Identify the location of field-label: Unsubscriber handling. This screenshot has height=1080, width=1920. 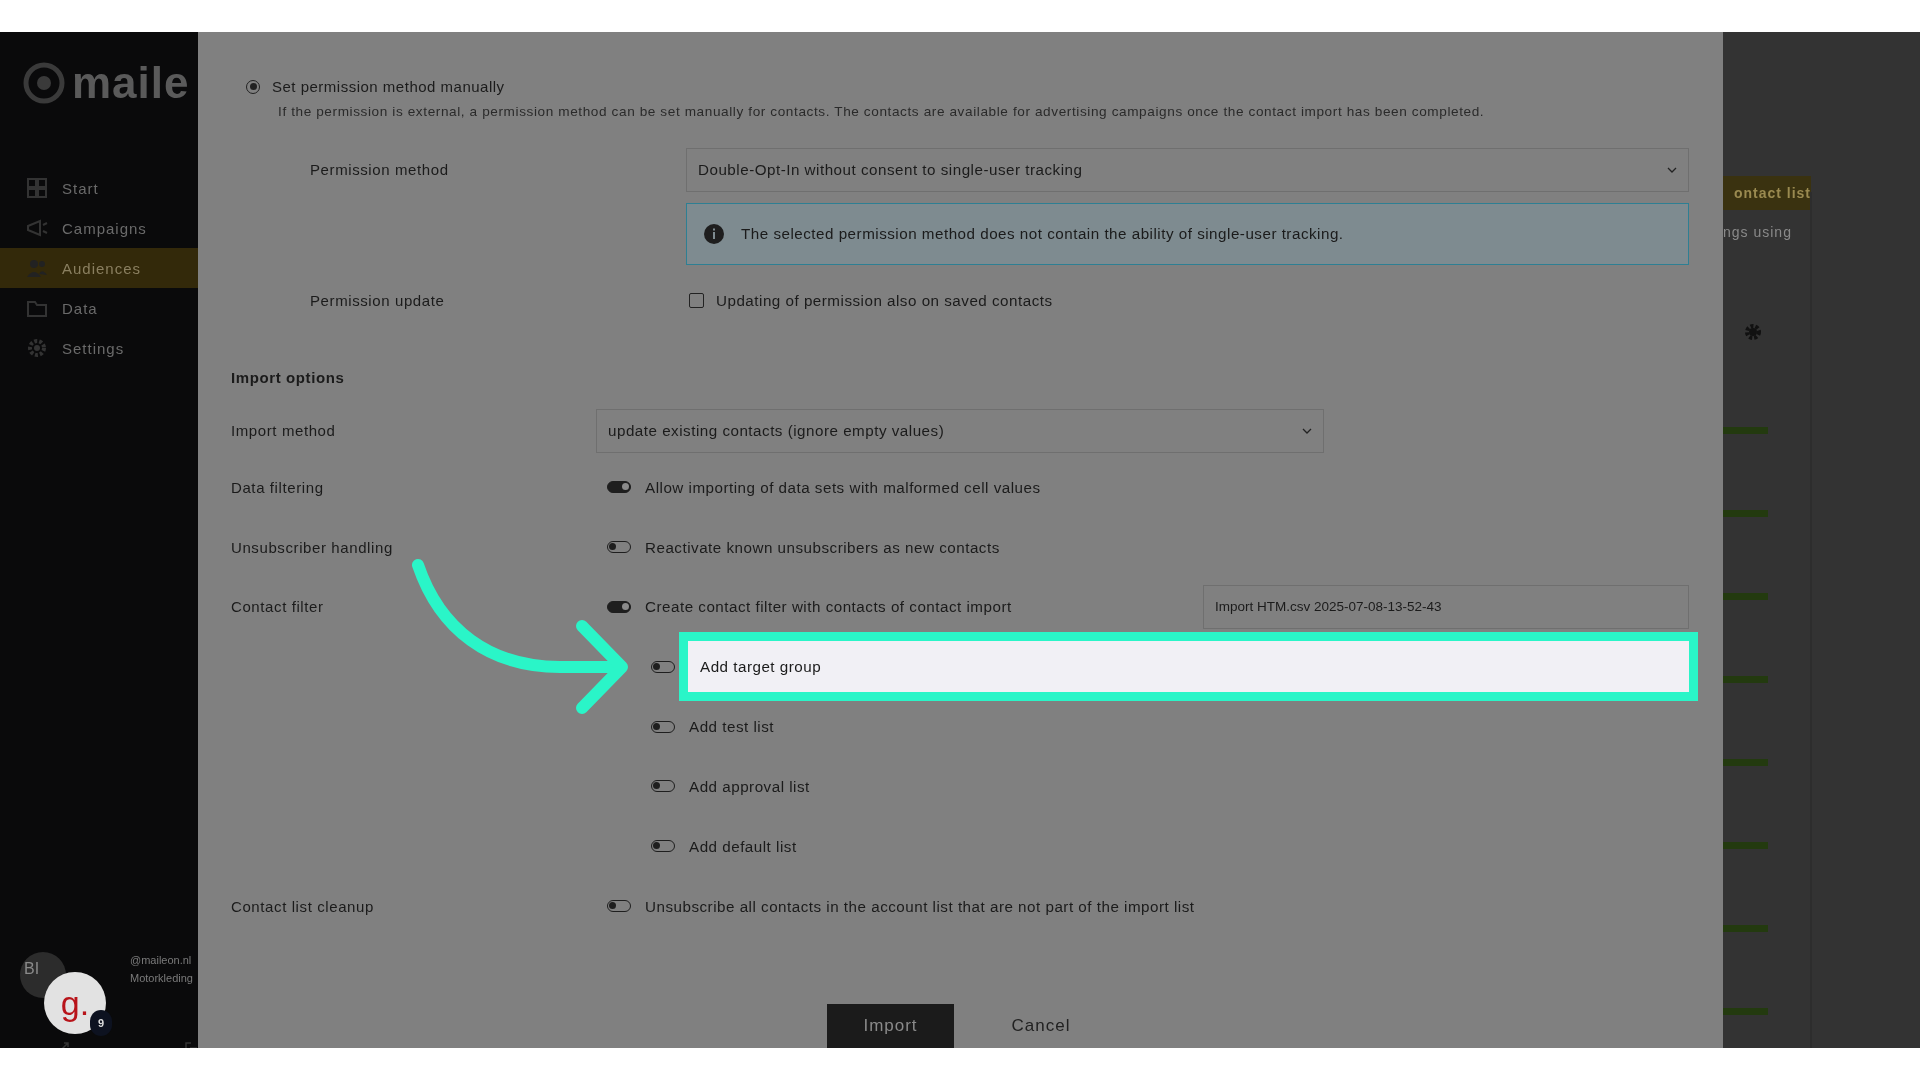
(312, 547).